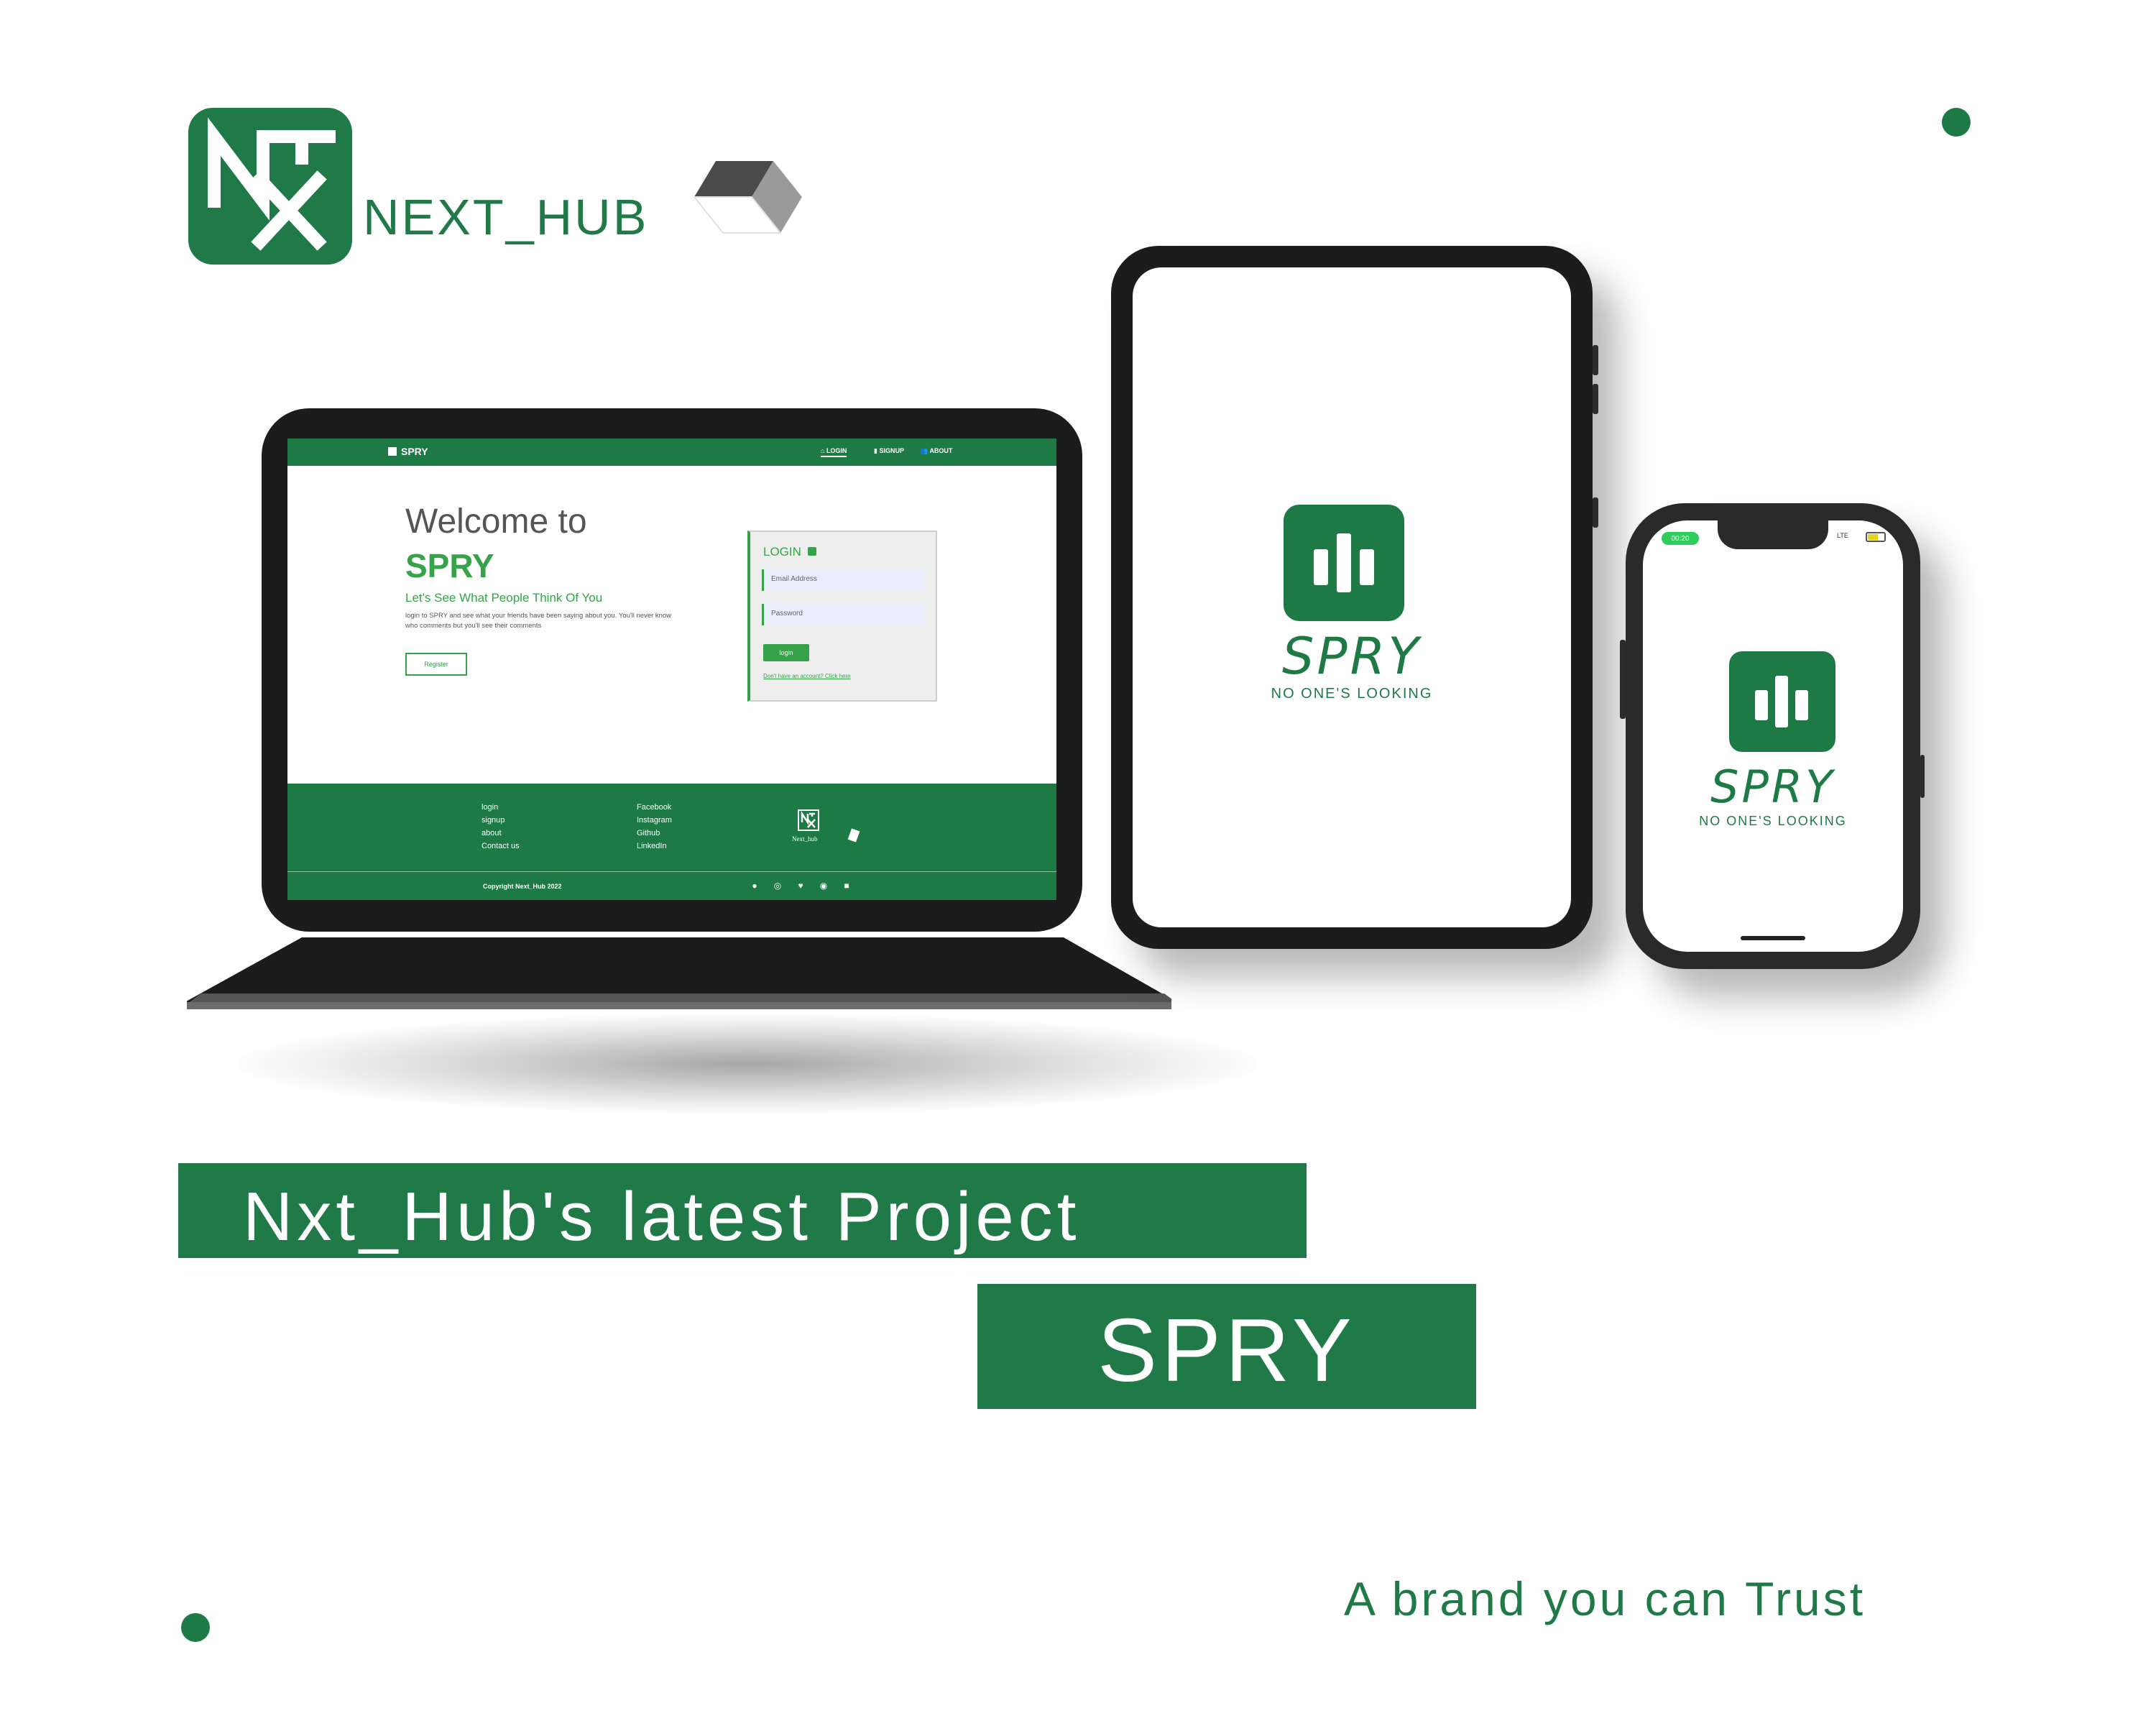 This screenshot has height=1726, width=2156. I want to click on tablet-app-name: SPRY, so click(1352, 656).